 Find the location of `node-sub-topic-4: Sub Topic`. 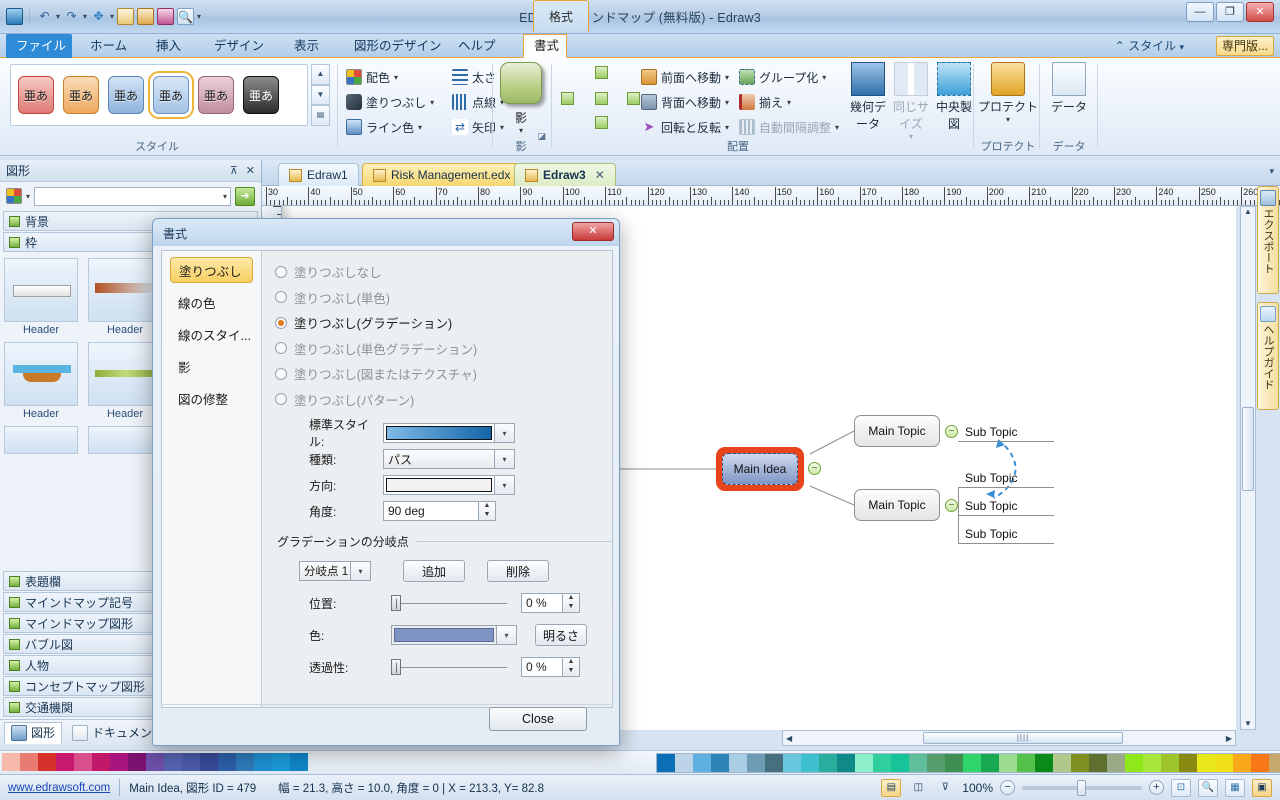

node-sub-topic-4: Sub Topic is located at coordinates (991, 534).